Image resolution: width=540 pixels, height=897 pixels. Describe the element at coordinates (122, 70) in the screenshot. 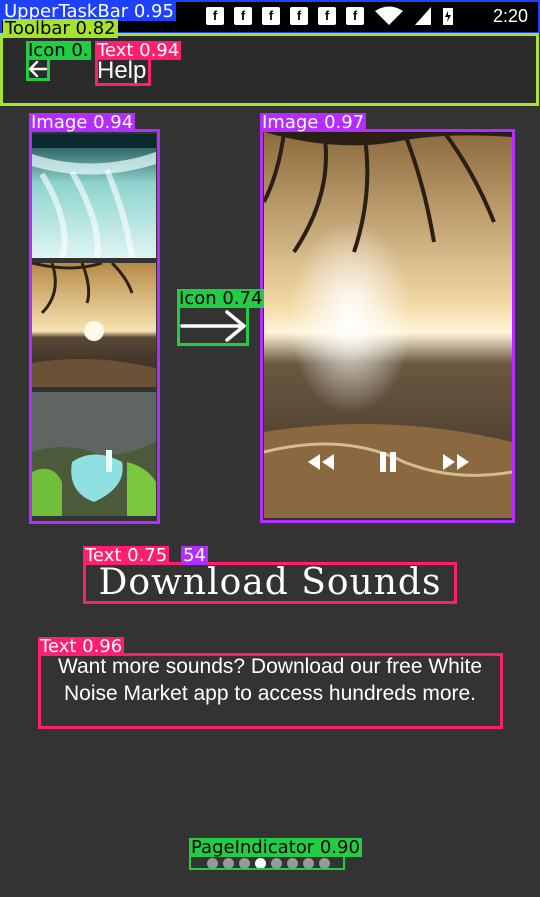

I see `page-title: Help` at that location.